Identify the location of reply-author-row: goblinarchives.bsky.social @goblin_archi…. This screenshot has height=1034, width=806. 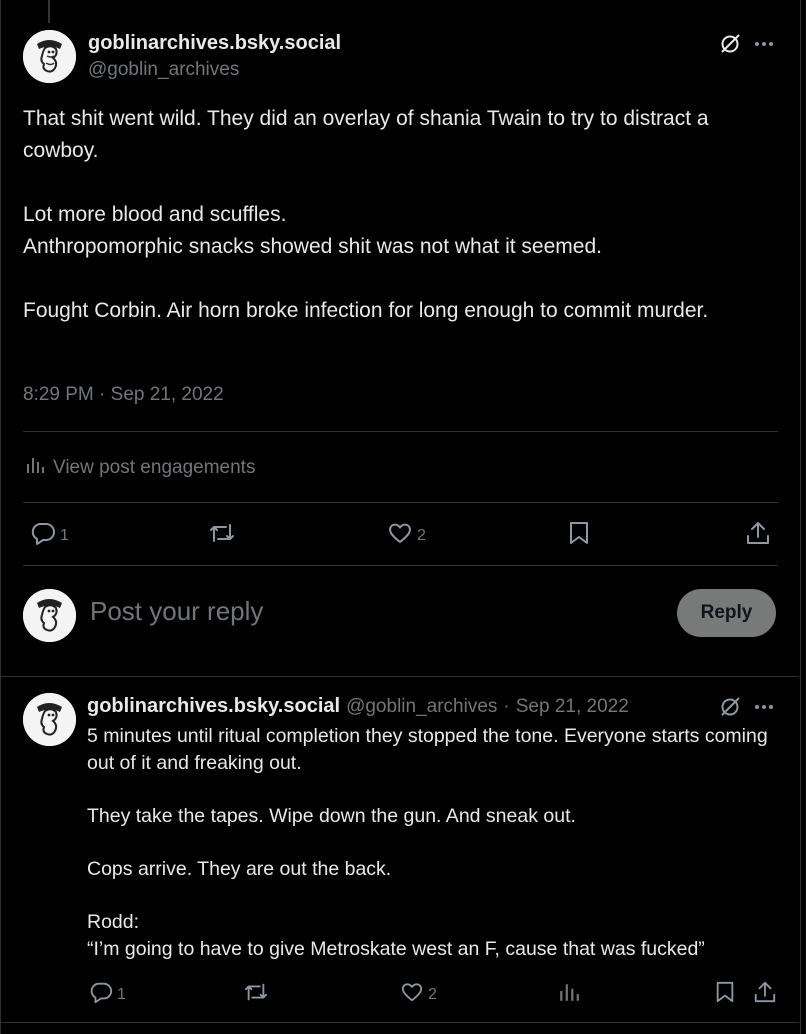
(358, 706).